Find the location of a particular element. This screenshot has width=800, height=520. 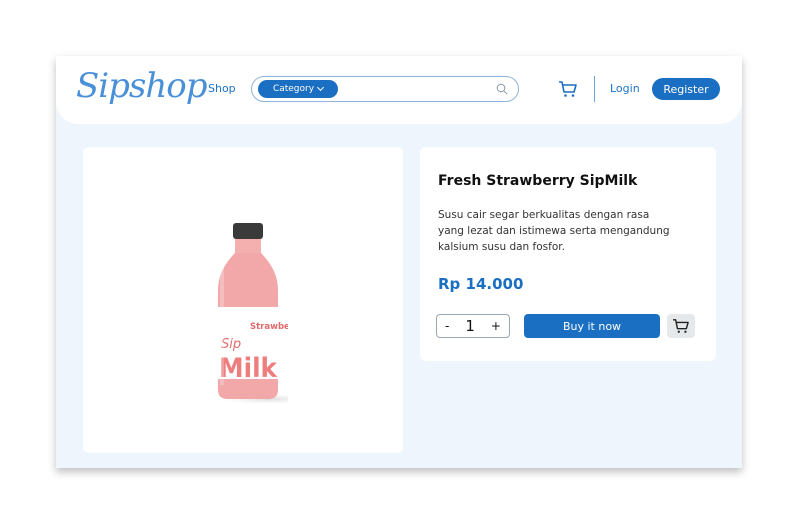

quantity-decrement-button: - is located at coordinates (447, 326).